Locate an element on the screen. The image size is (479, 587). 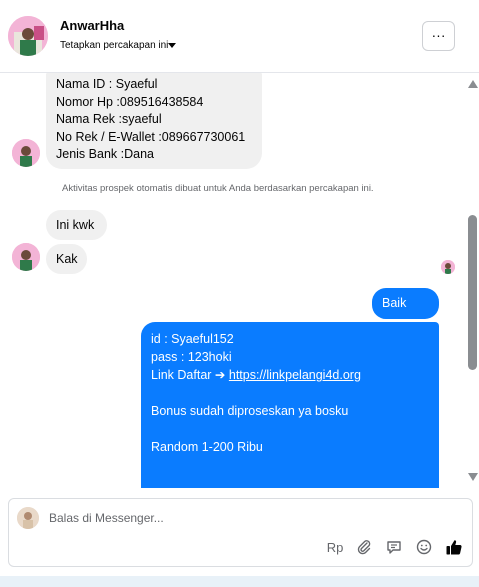
footer-bar is located at coordinates (239, 581).